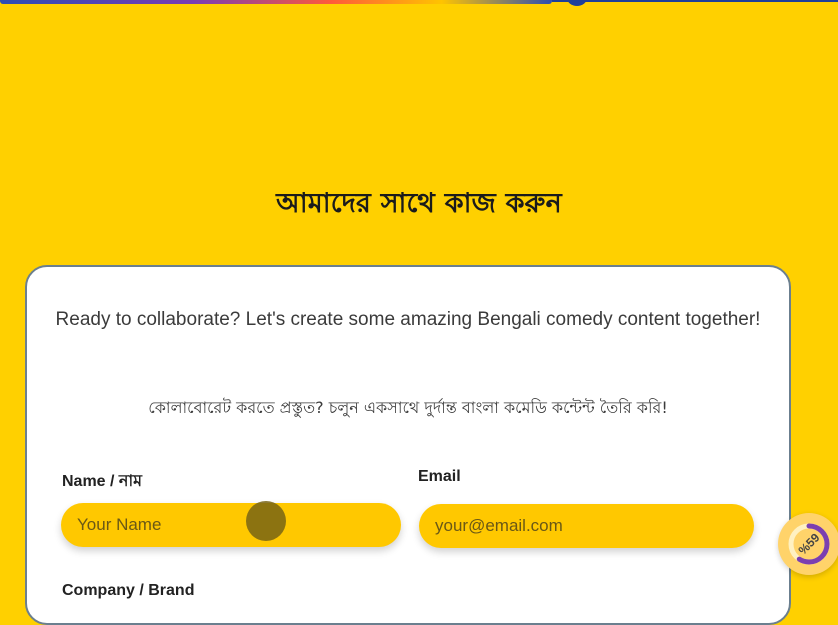  Describe the element at coordinates (102, 481) in the screenshot. I see `name-field-label: Name / নাম` at that location.